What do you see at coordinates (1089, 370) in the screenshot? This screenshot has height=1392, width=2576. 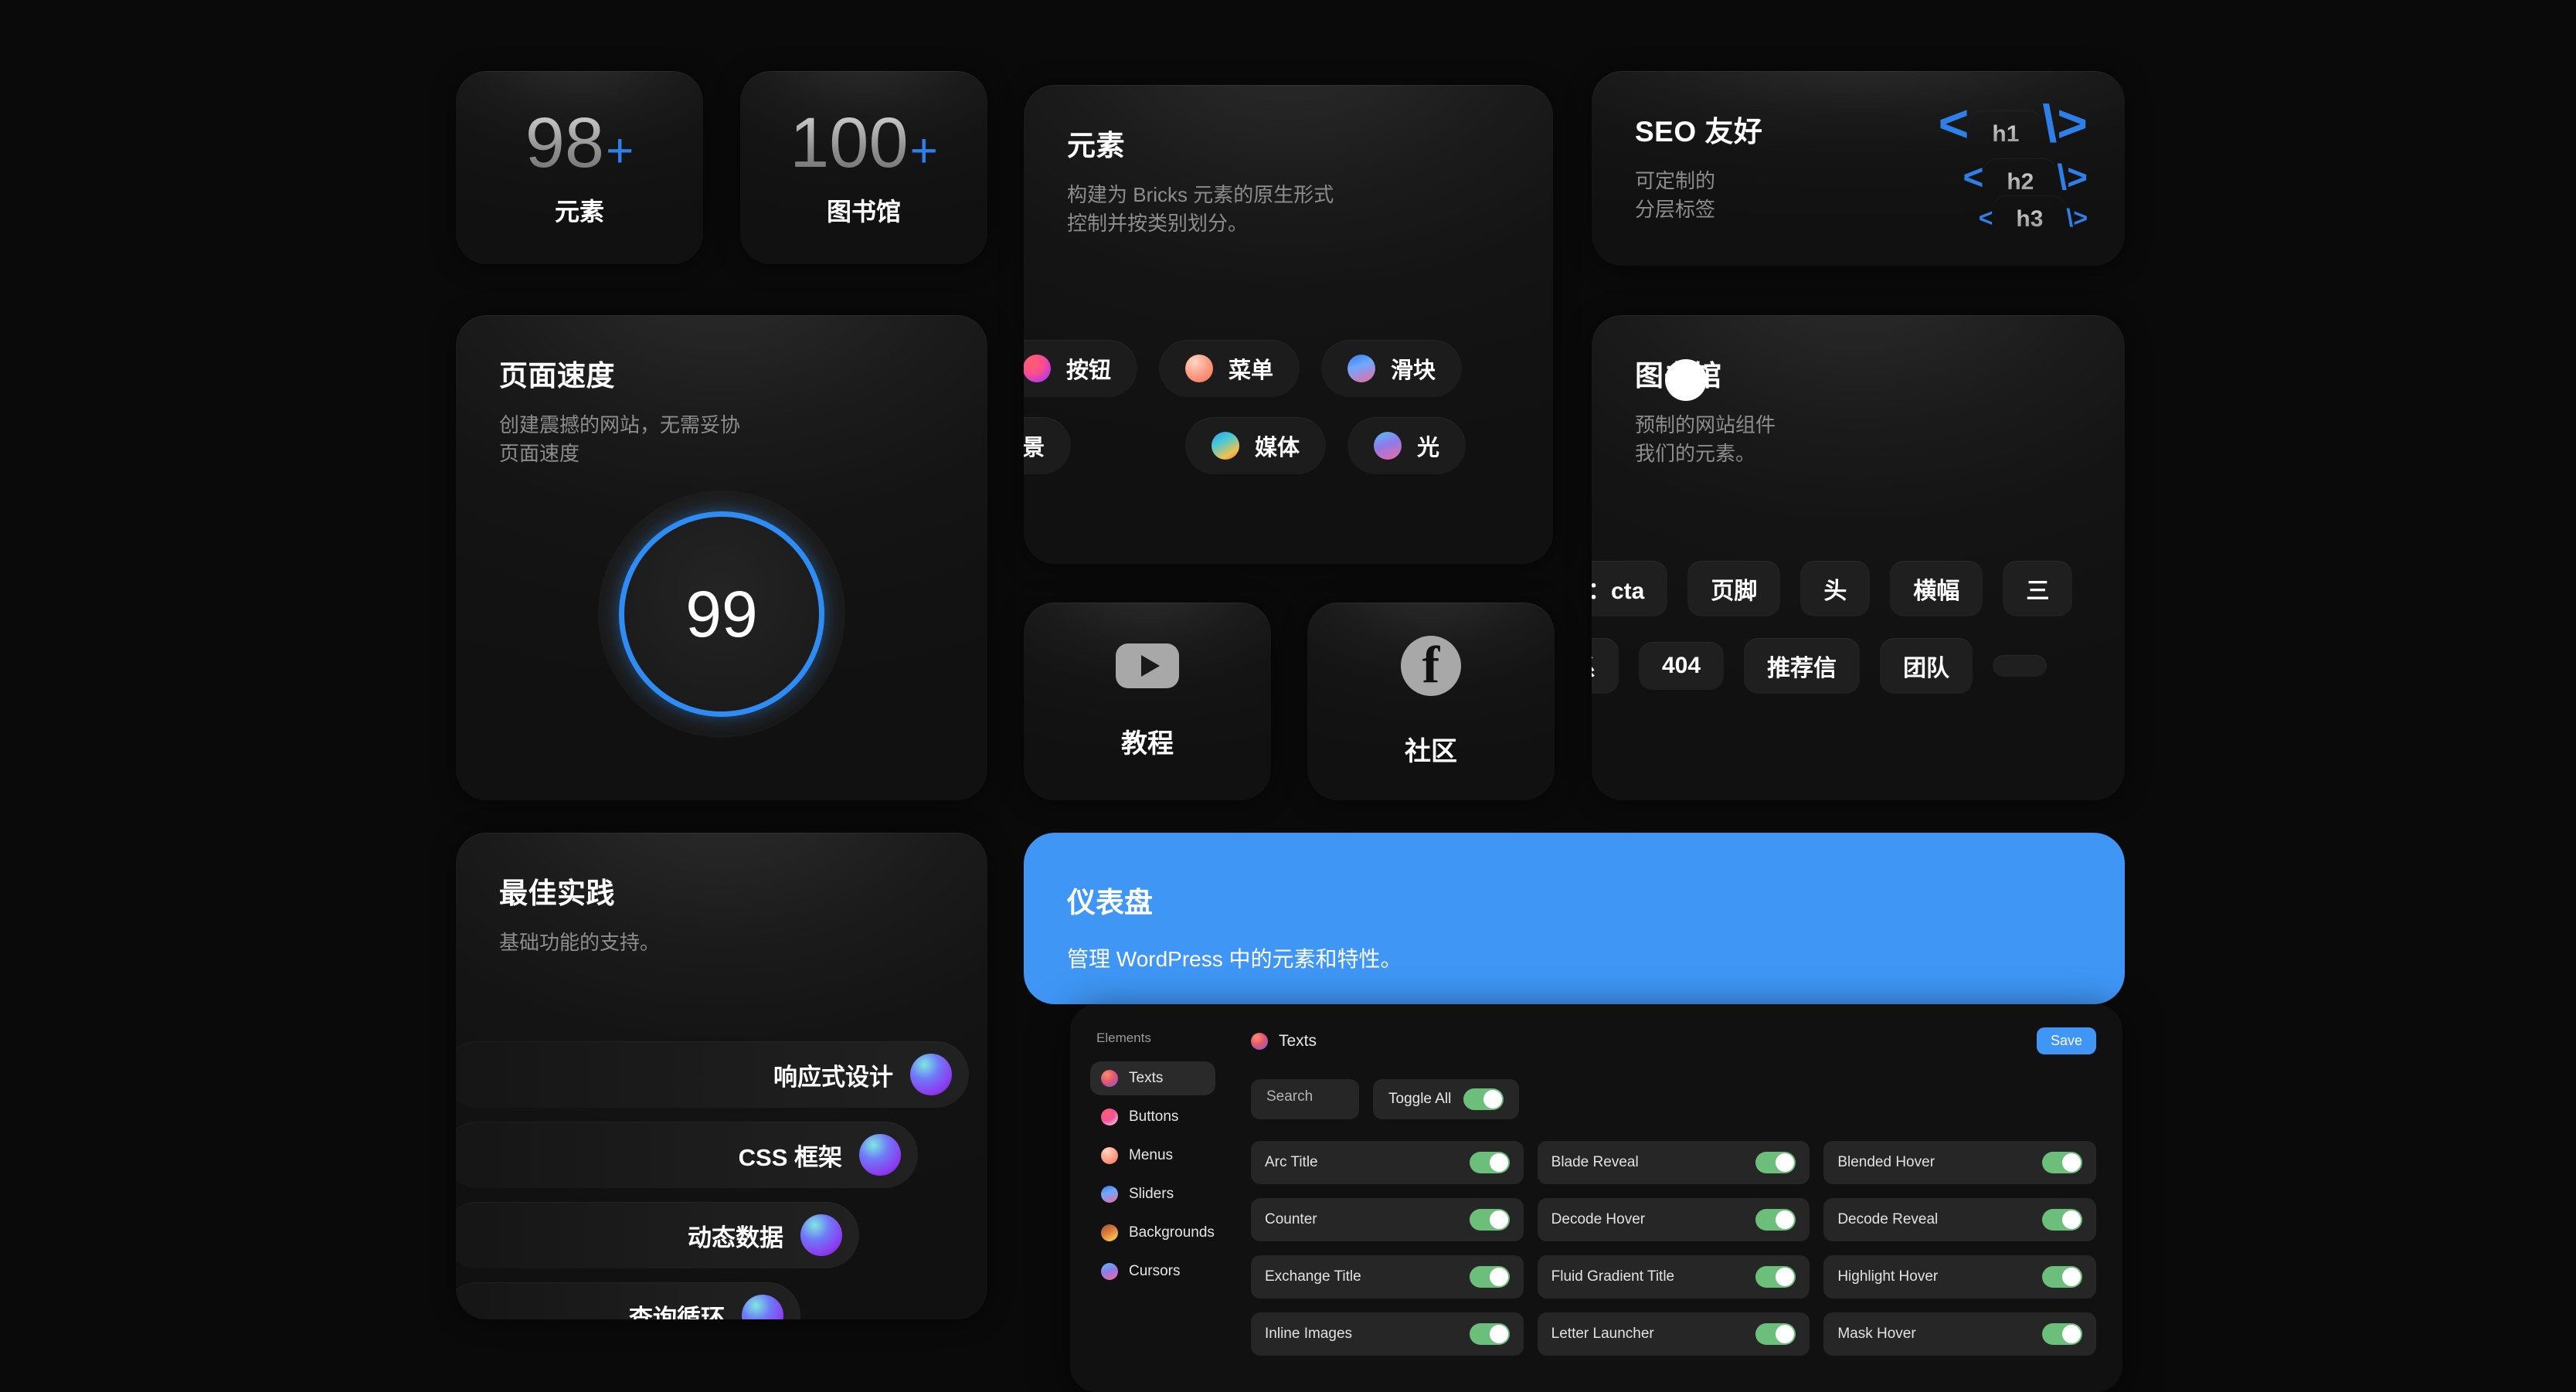 I see `element-pill-label: 按钮` at bounding box center [1089, 370].